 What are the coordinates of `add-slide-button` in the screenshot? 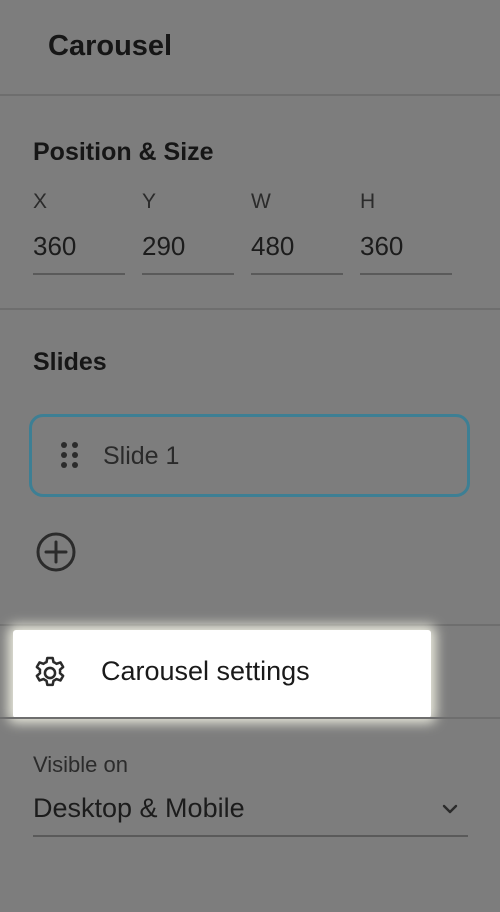 It's located at (56, 552).